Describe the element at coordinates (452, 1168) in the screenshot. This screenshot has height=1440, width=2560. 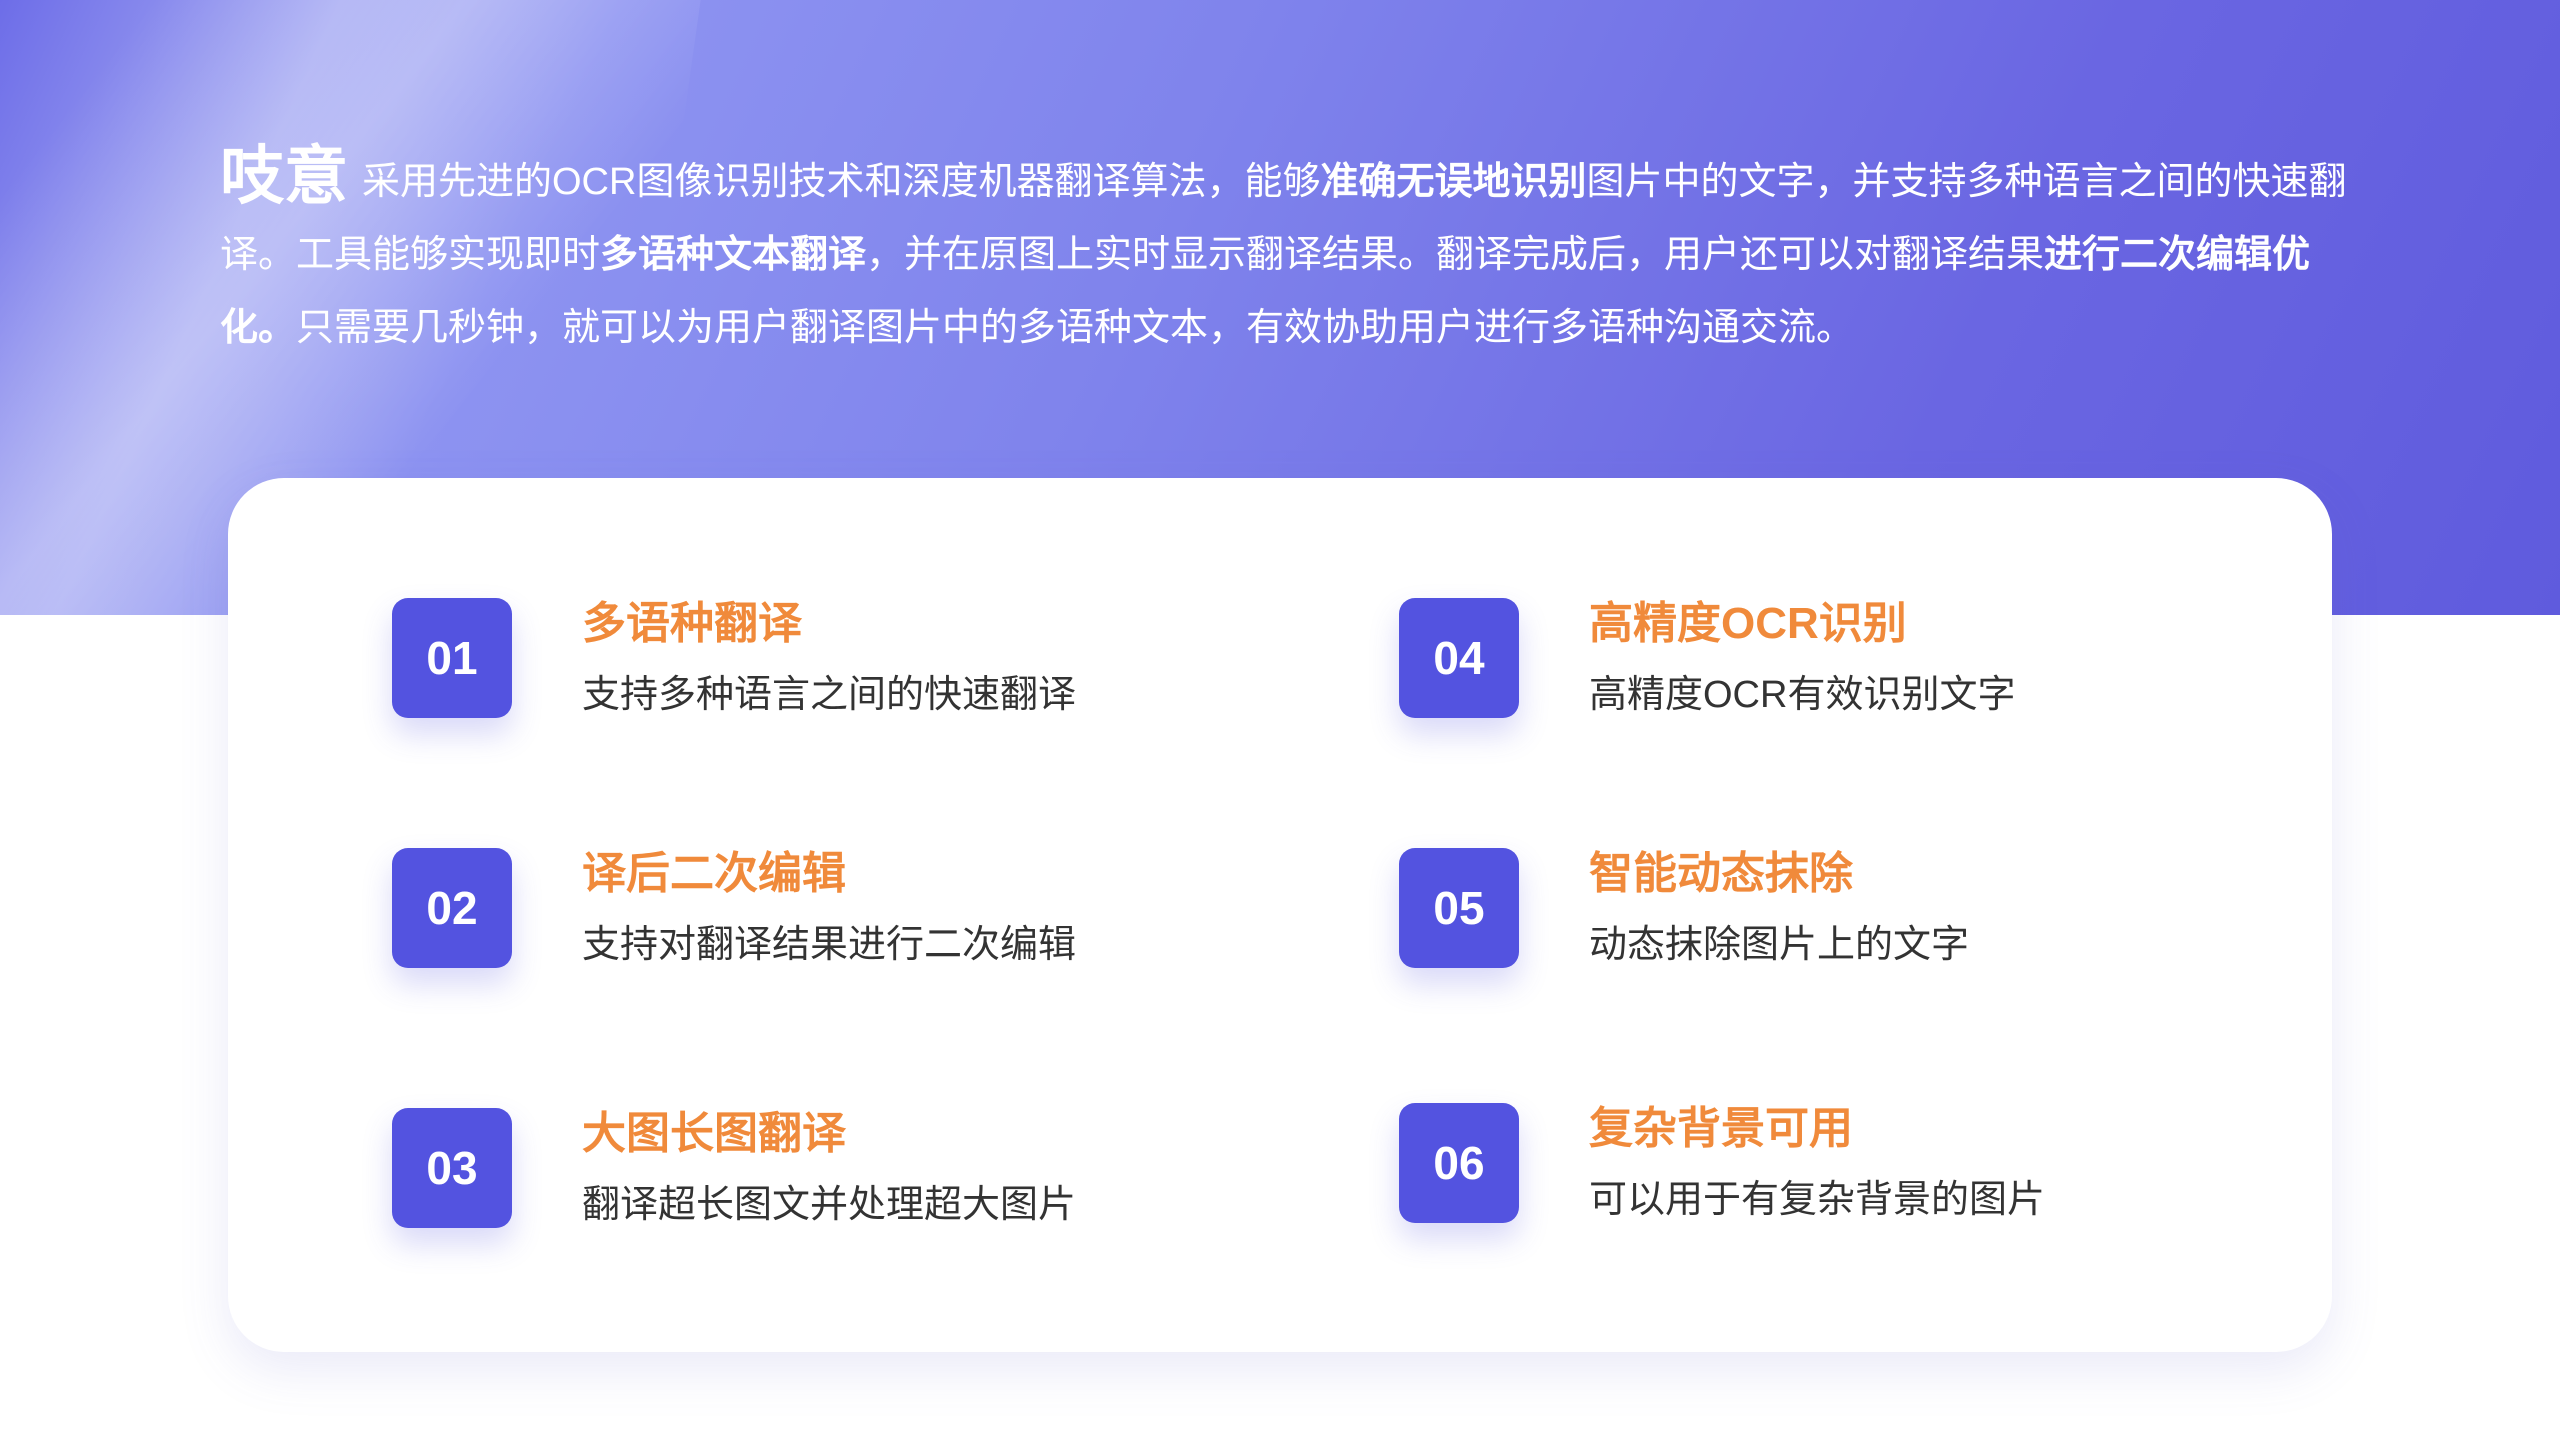
I see `feature-number-badge: 03` at that location.